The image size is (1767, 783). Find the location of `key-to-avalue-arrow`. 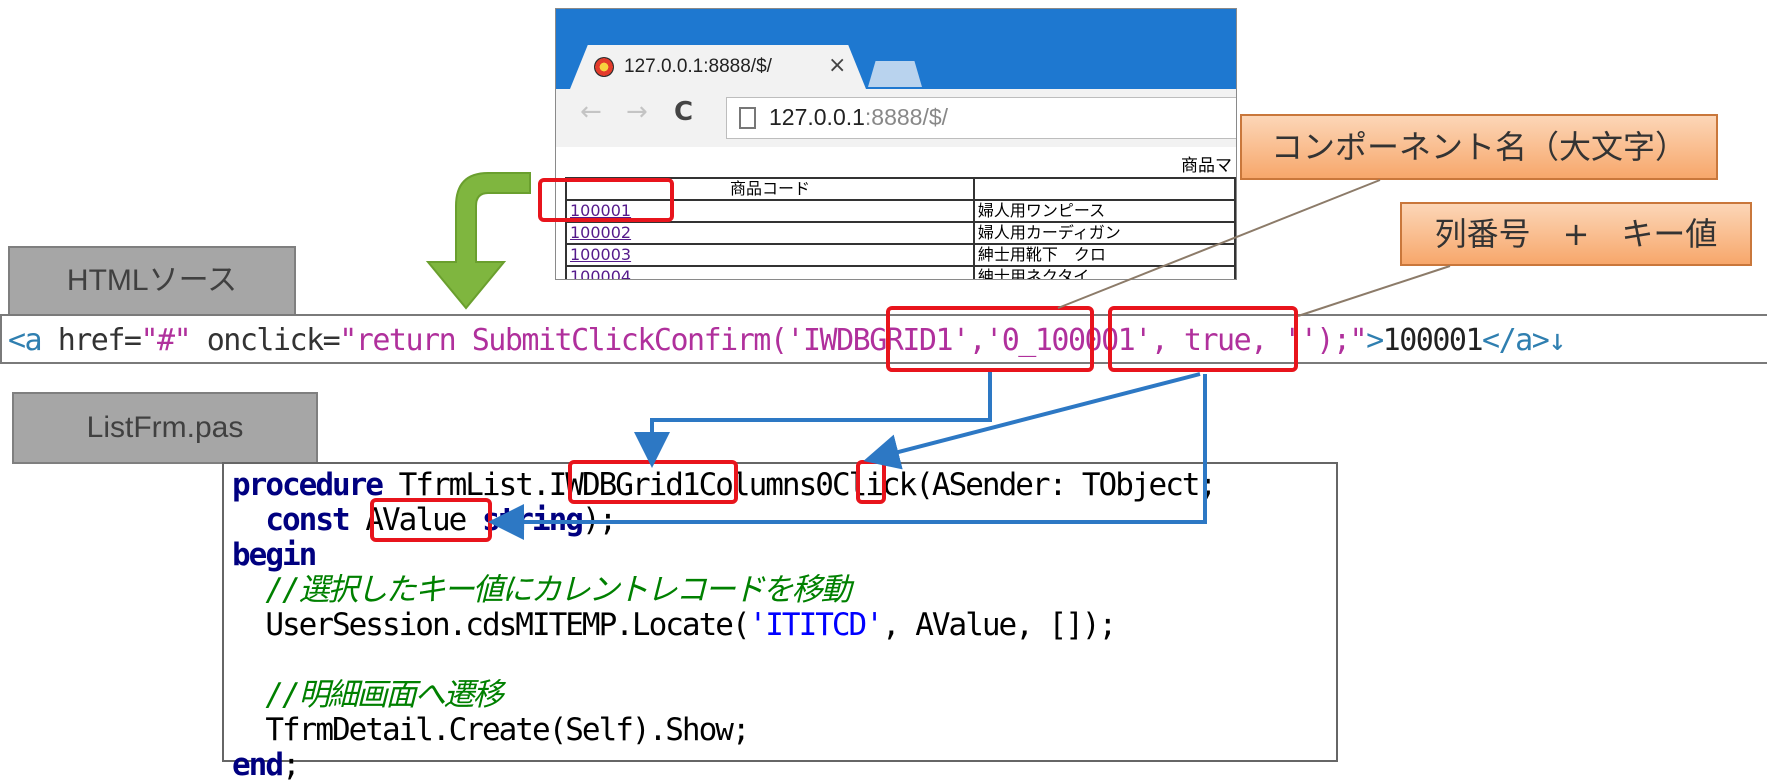

key-to-avalue-arrow is located at coordinates (847, 457).